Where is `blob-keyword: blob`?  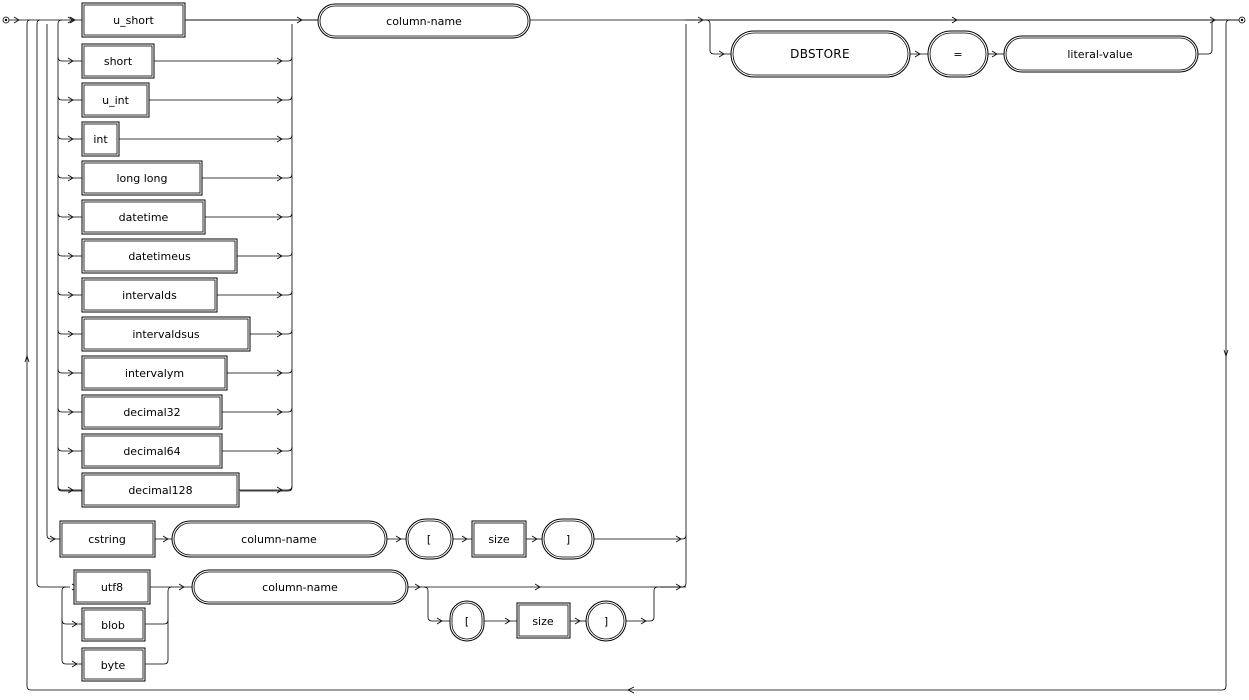
blob-keyword: blob is located at coordinates (113, 624).